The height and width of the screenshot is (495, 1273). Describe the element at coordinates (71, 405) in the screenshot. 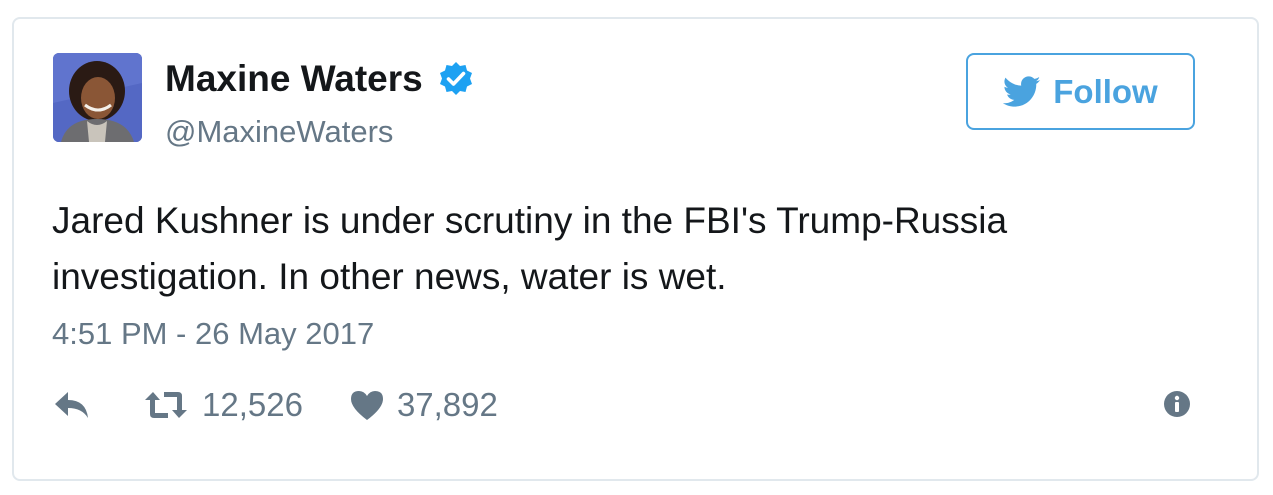

I see `reply-icon` at that location.